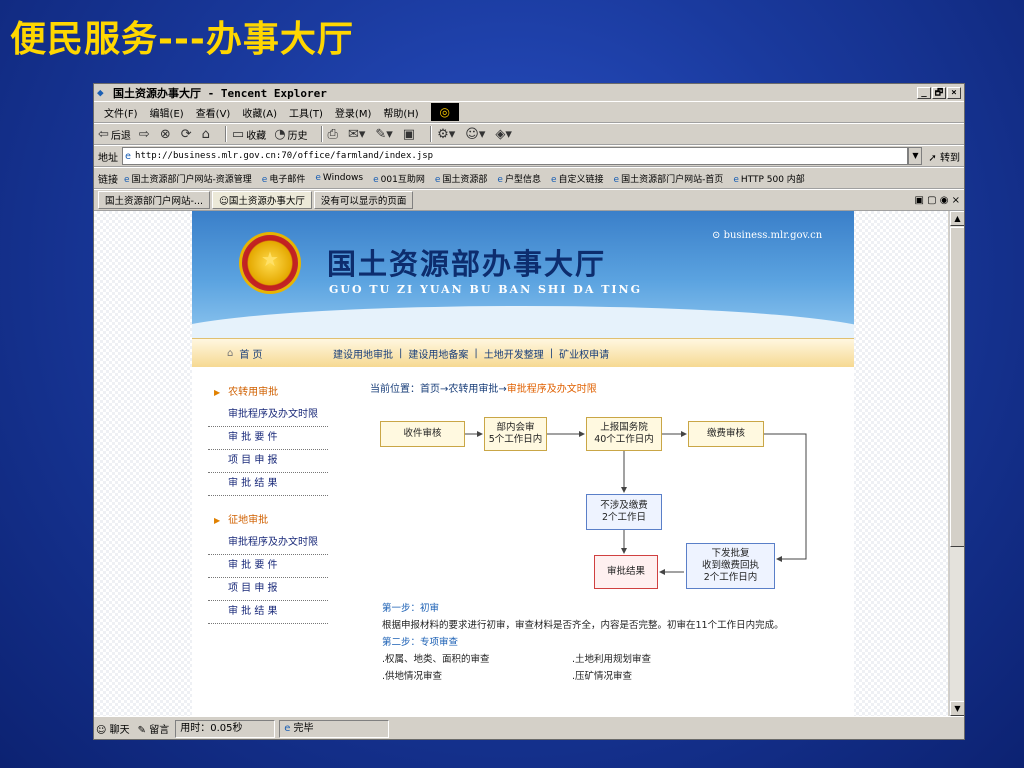 The image size is (1024, 768). What do you see at coordinates (402, 179) in the screenshot?
I see `link-label: 001互助网` at bounding box center [402, 179].